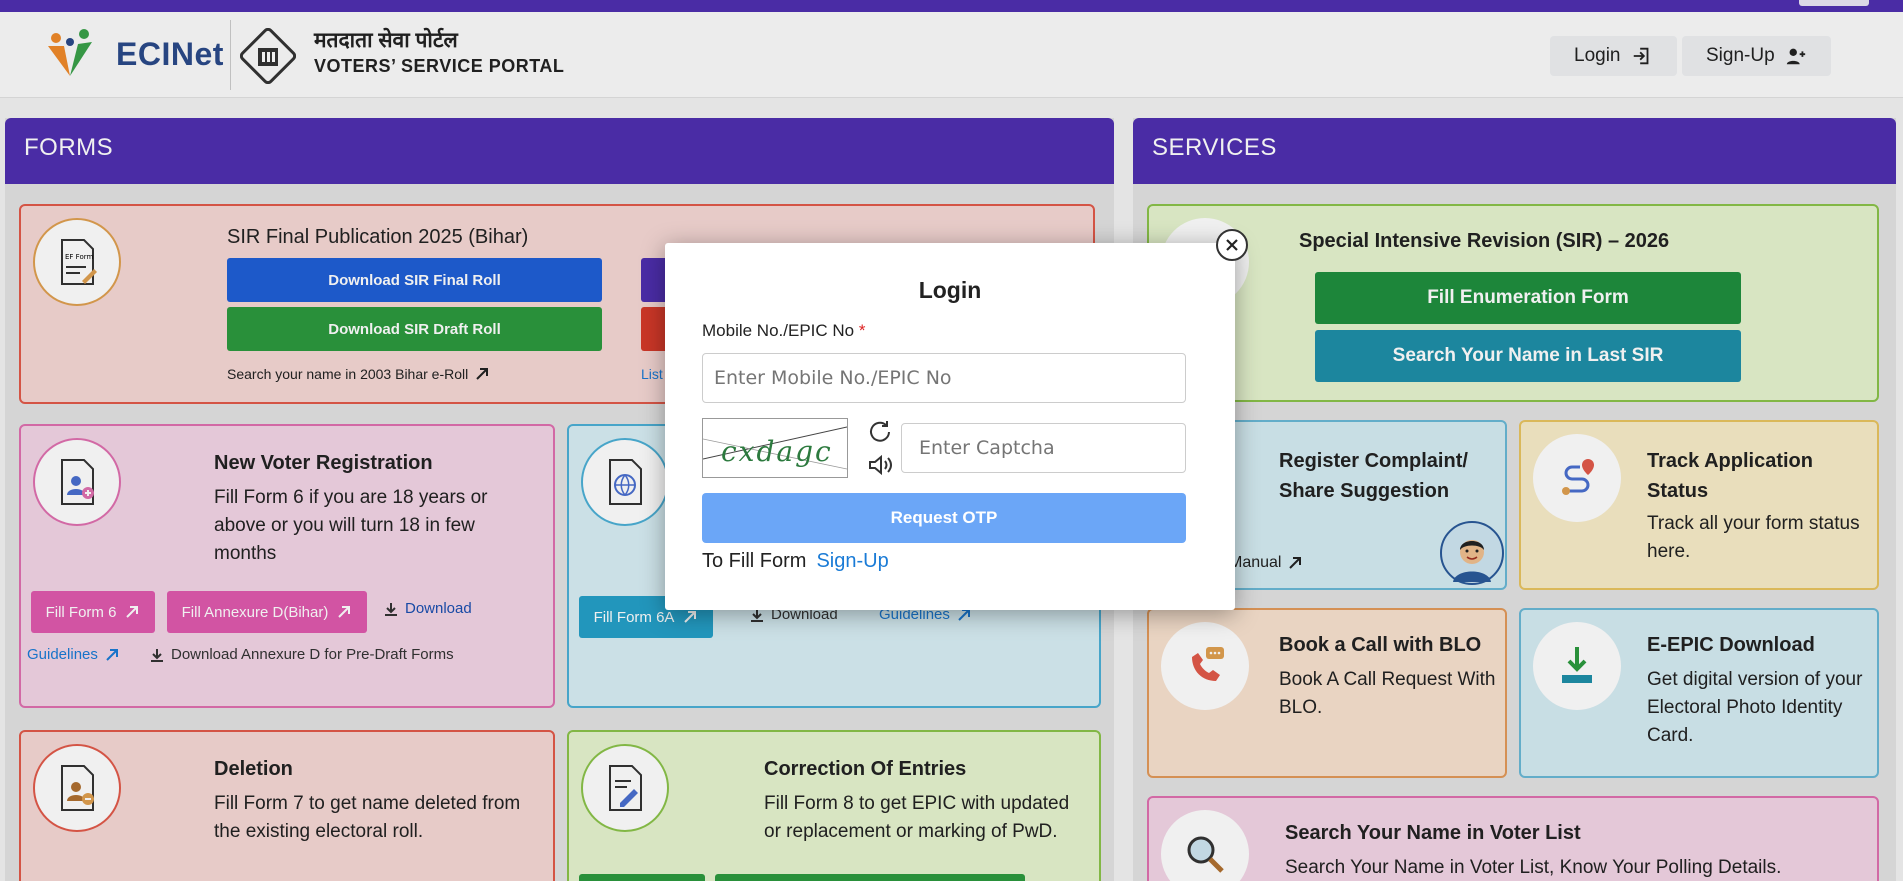 The height and width of the screenshot is (881, 1903). I want to click on login-modal-footer: To Fill Form Sign-Up, so click(795, 561).